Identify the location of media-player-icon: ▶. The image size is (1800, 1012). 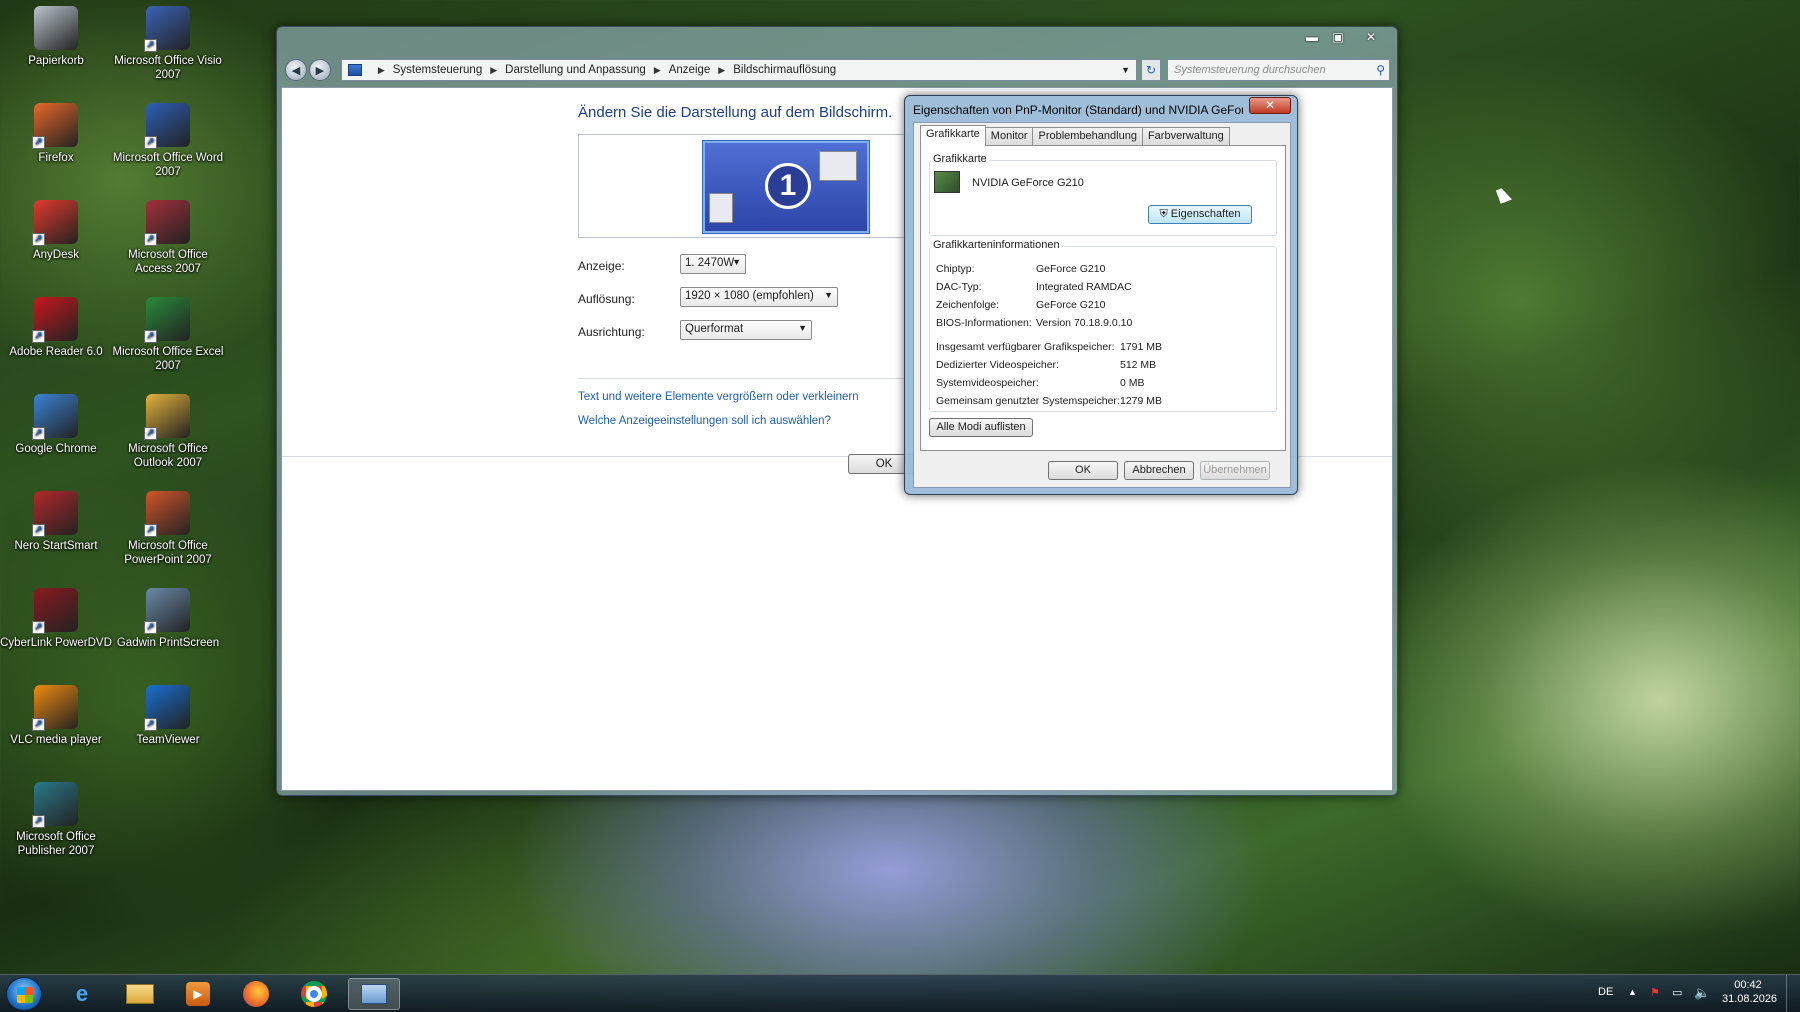
(198, 994).